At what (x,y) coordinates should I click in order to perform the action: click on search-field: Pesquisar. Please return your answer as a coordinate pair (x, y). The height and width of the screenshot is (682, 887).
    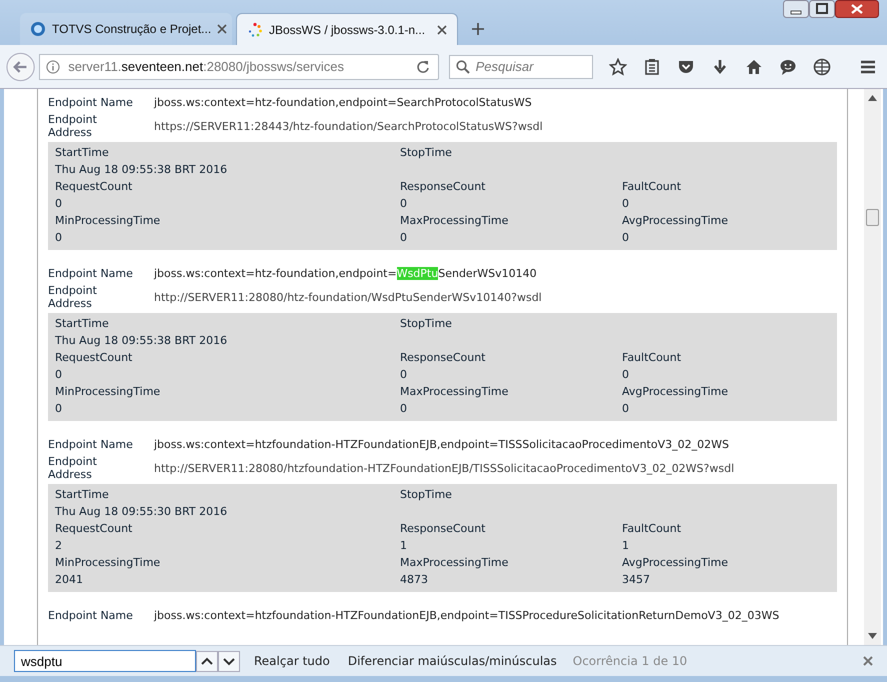
    Looking at the image, I should click on (520, 66).